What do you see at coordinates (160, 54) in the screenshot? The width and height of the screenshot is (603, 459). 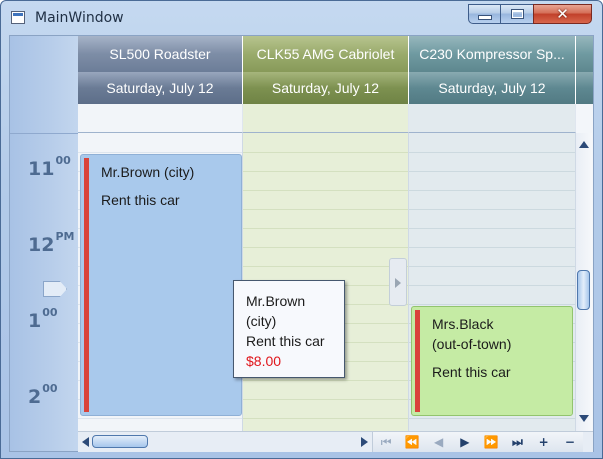 I see `resource-header: SL500 Roadster` at bounding box center [160, 54].